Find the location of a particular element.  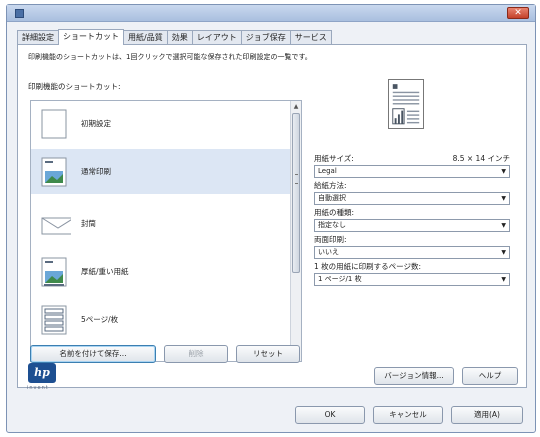

envelope-icon is located at coordinates (56, 226).